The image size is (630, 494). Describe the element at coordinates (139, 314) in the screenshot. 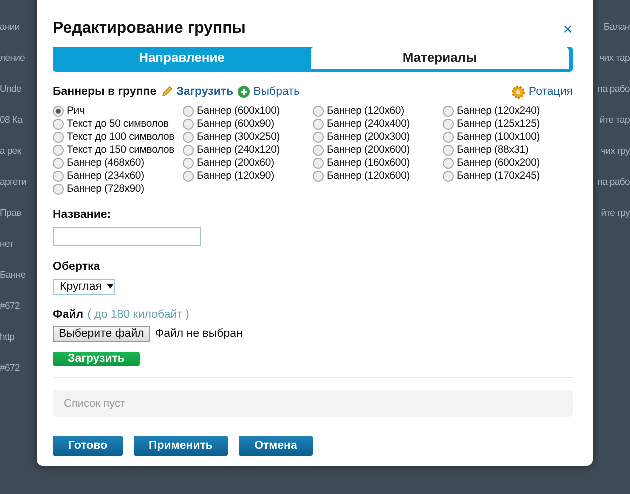

I see `file-hint: ( до 180 килобайт )` at that location.